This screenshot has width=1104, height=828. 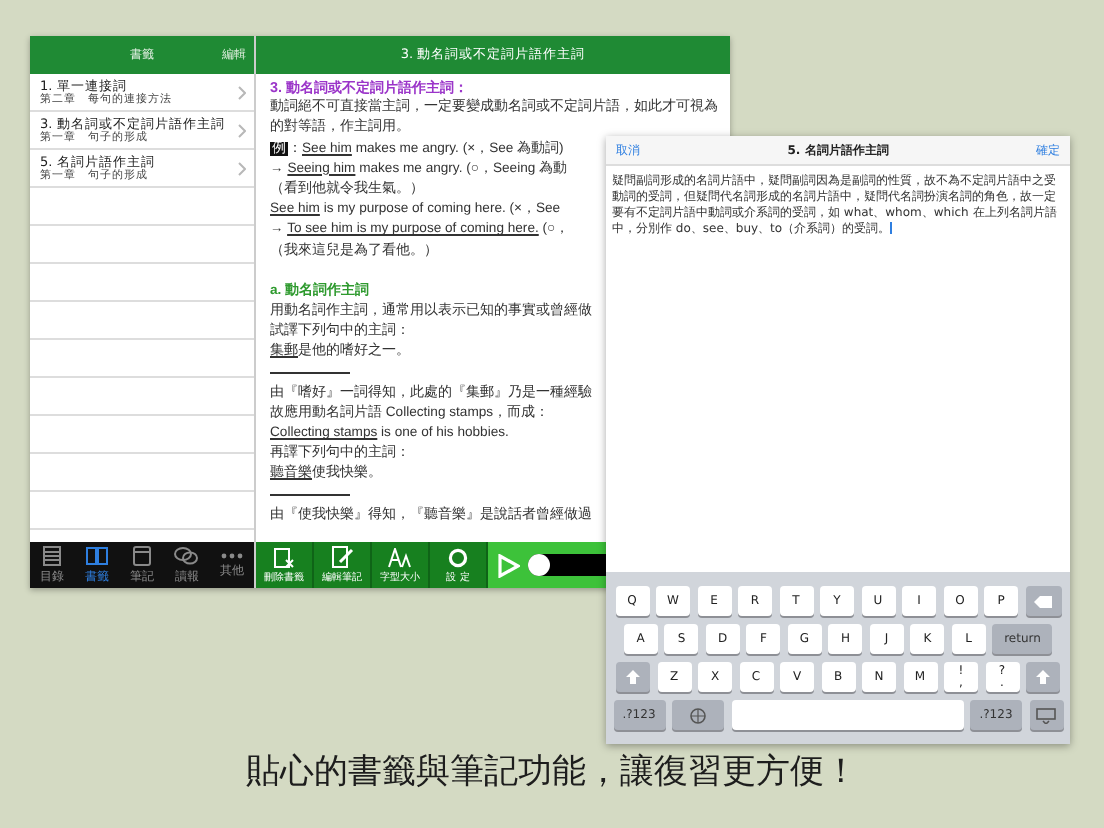 I want to click on slider-thumb, so click(x=539, y=565).